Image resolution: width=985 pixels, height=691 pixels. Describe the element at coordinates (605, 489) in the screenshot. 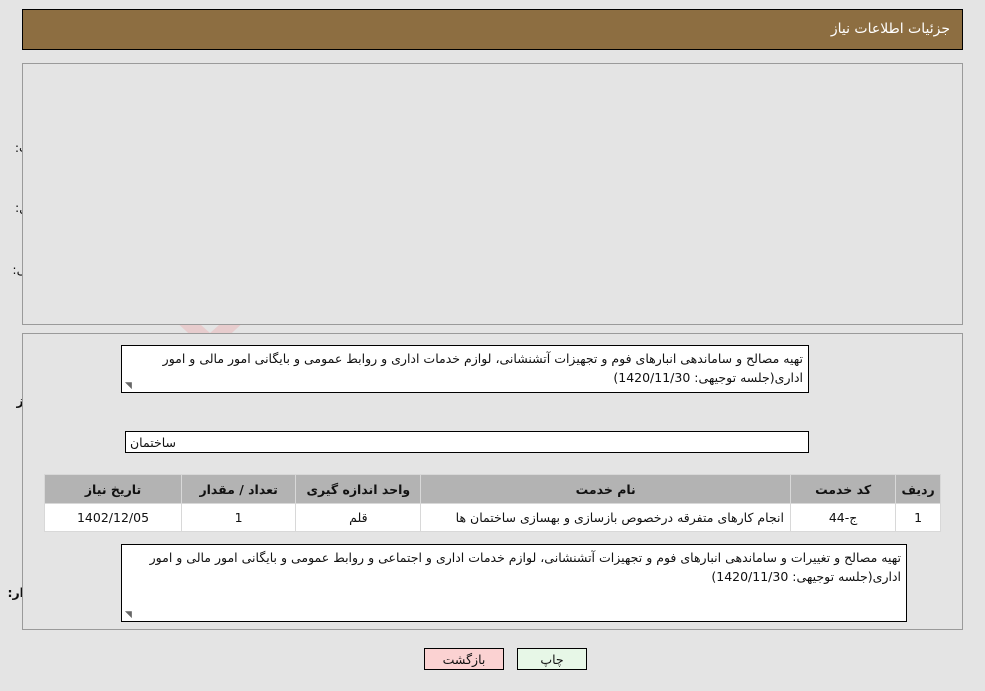

I see `th-name: نام خدمت` at that location.